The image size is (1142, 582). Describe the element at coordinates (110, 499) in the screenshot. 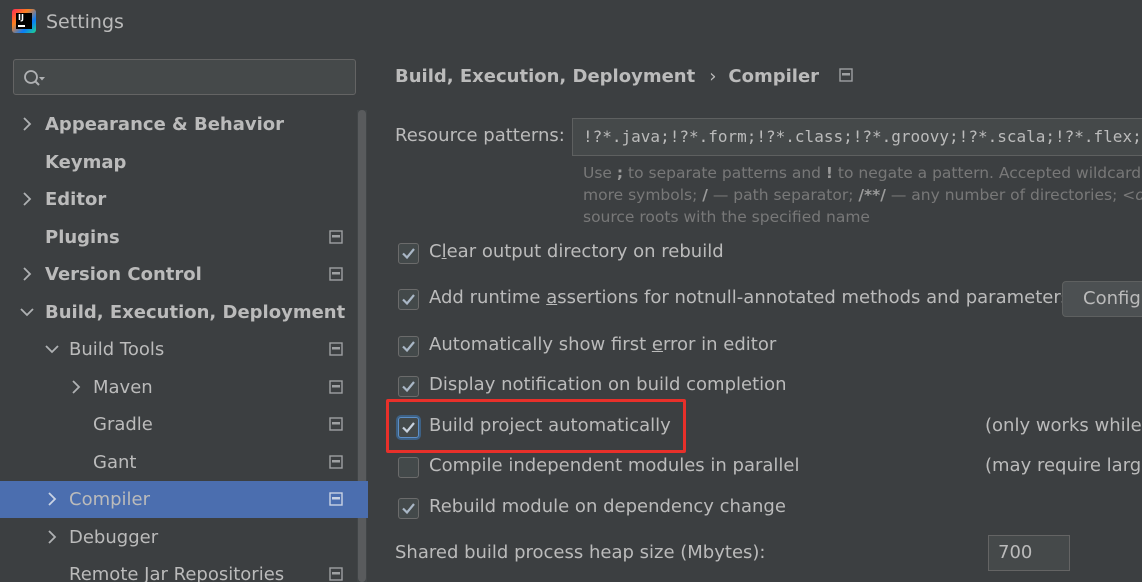

I see `sidebar-item-label: Compiler` at that location.